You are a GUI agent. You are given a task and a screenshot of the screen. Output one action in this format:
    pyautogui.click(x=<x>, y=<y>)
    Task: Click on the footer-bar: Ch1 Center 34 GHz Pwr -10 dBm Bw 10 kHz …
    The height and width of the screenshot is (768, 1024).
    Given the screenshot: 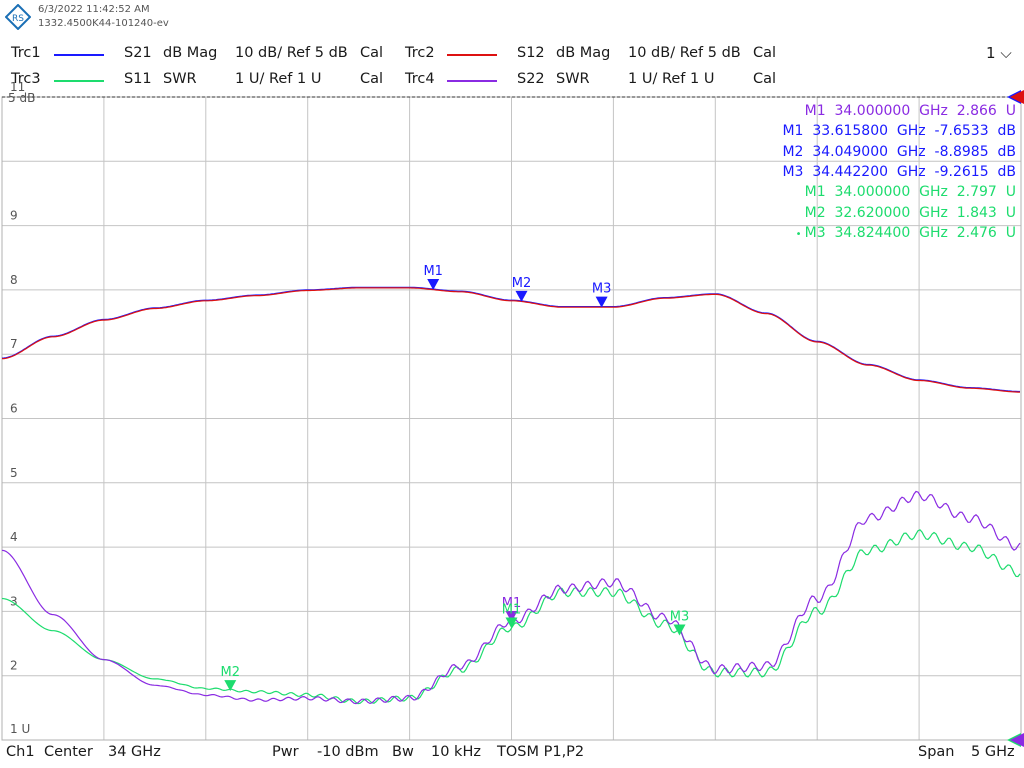 What is the action you would take?
    pyautogui.click(x=512, y=755)
    